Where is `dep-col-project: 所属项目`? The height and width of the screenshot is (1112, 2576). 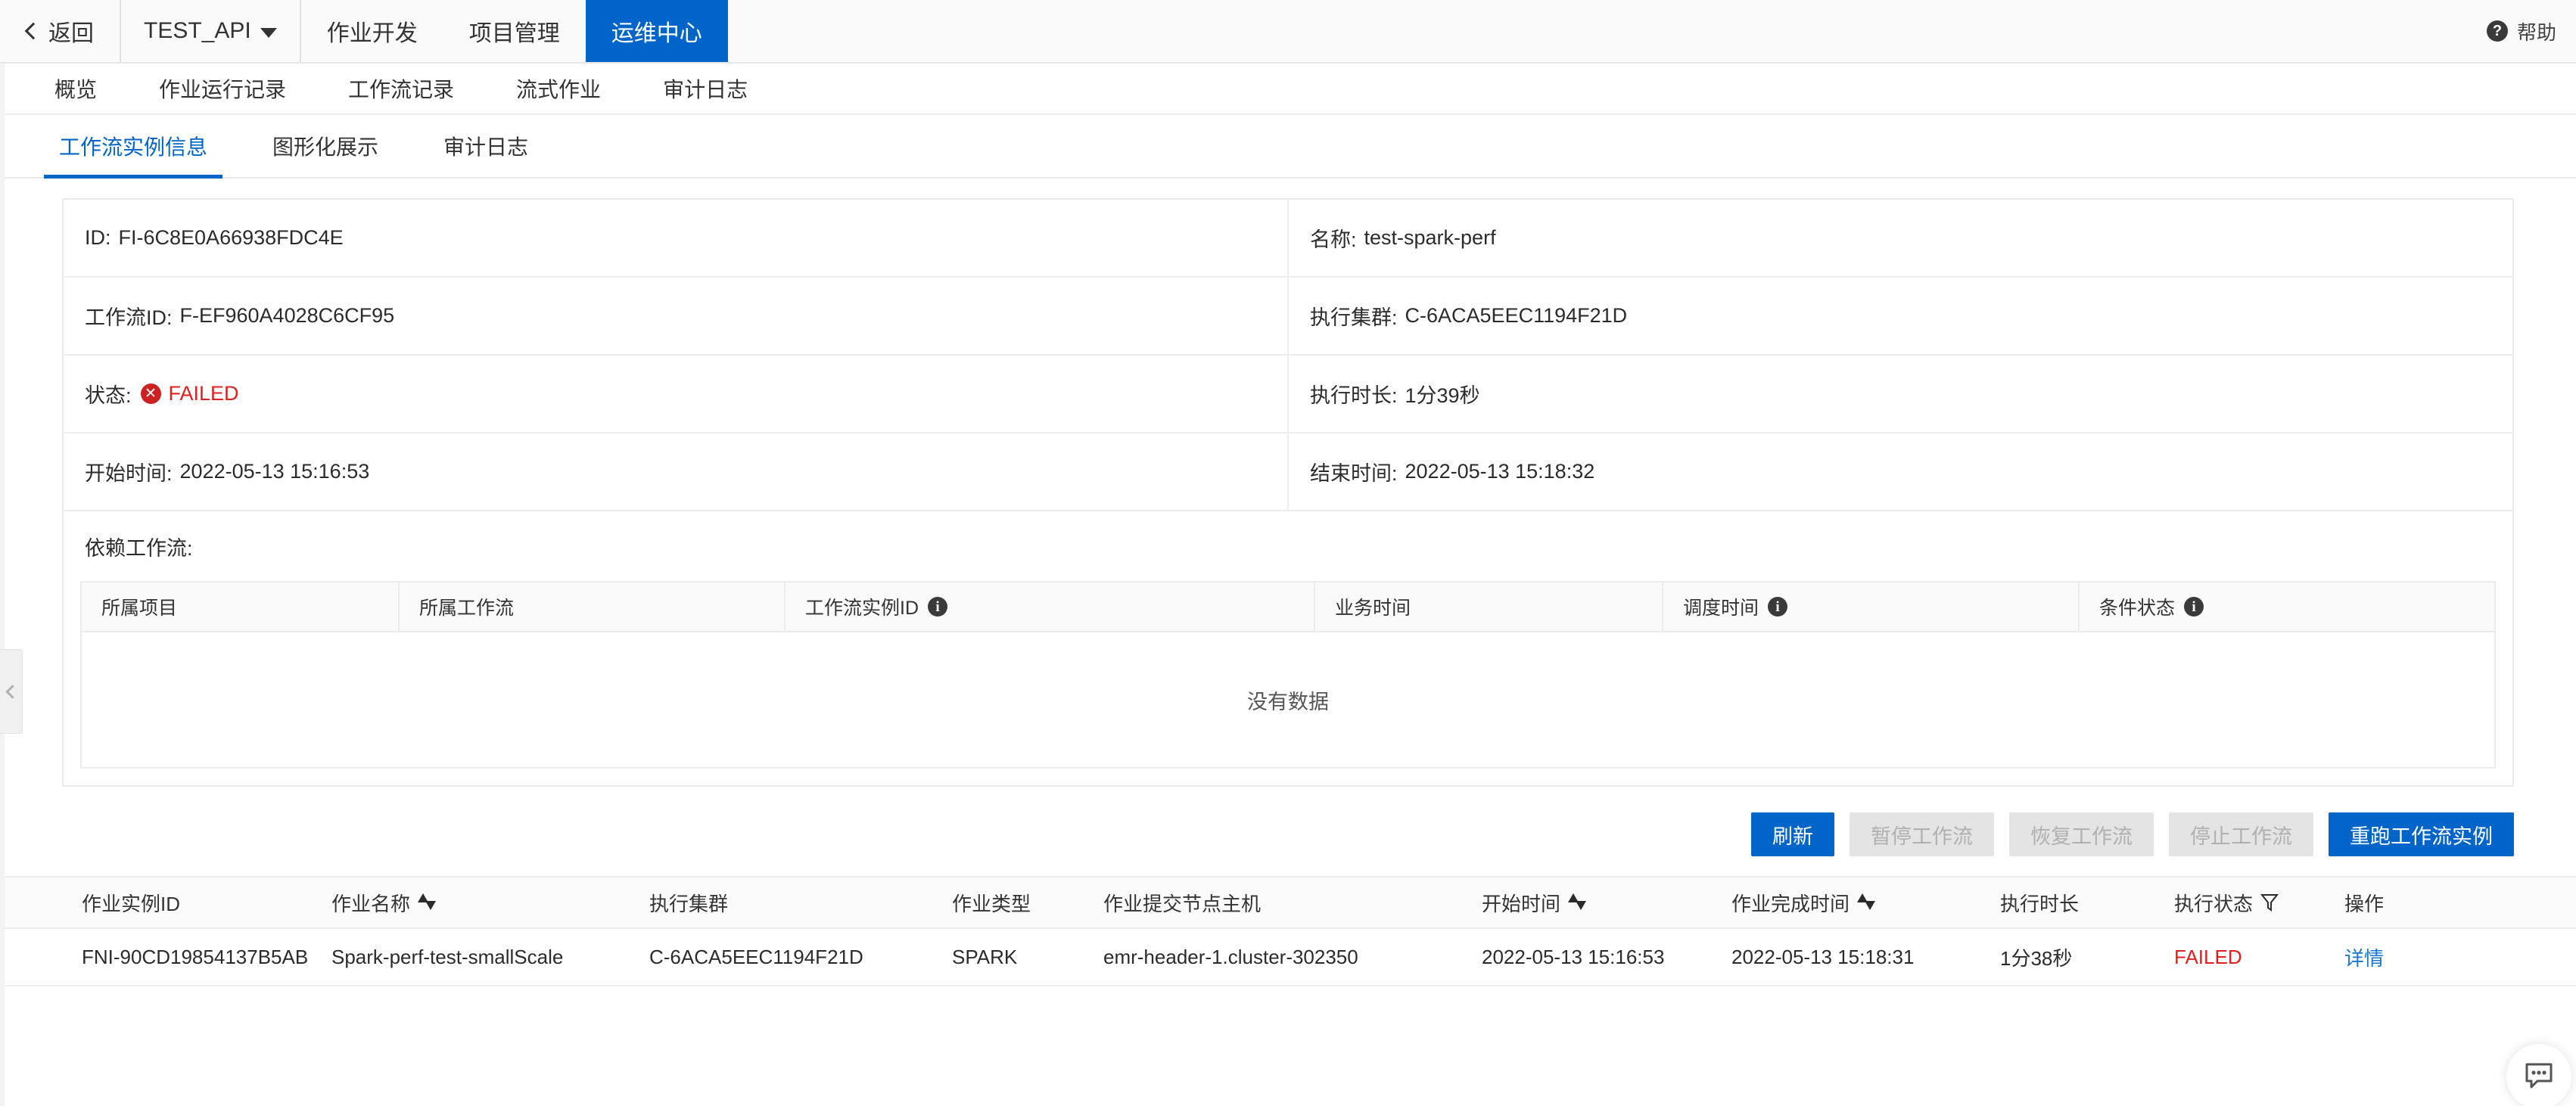 dep-col-project: 所属项目 is located at coordinates (241, 607).